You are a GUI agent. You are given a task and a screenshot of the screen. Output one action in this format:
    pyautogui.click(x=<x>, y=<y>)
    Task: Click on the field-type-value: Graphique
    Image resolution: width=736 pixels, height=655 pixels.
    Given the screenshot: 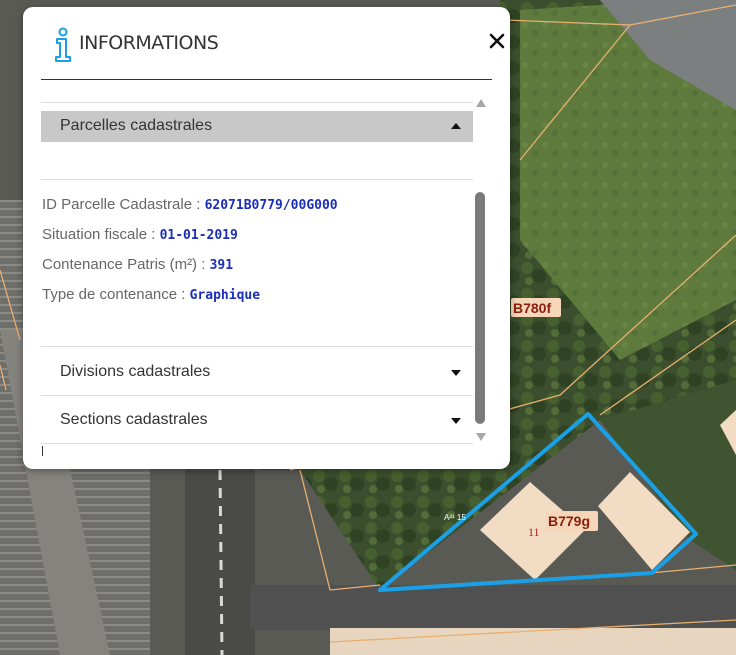 What is the action you would take?
    pyautogui.click(x=225, y=295)
    